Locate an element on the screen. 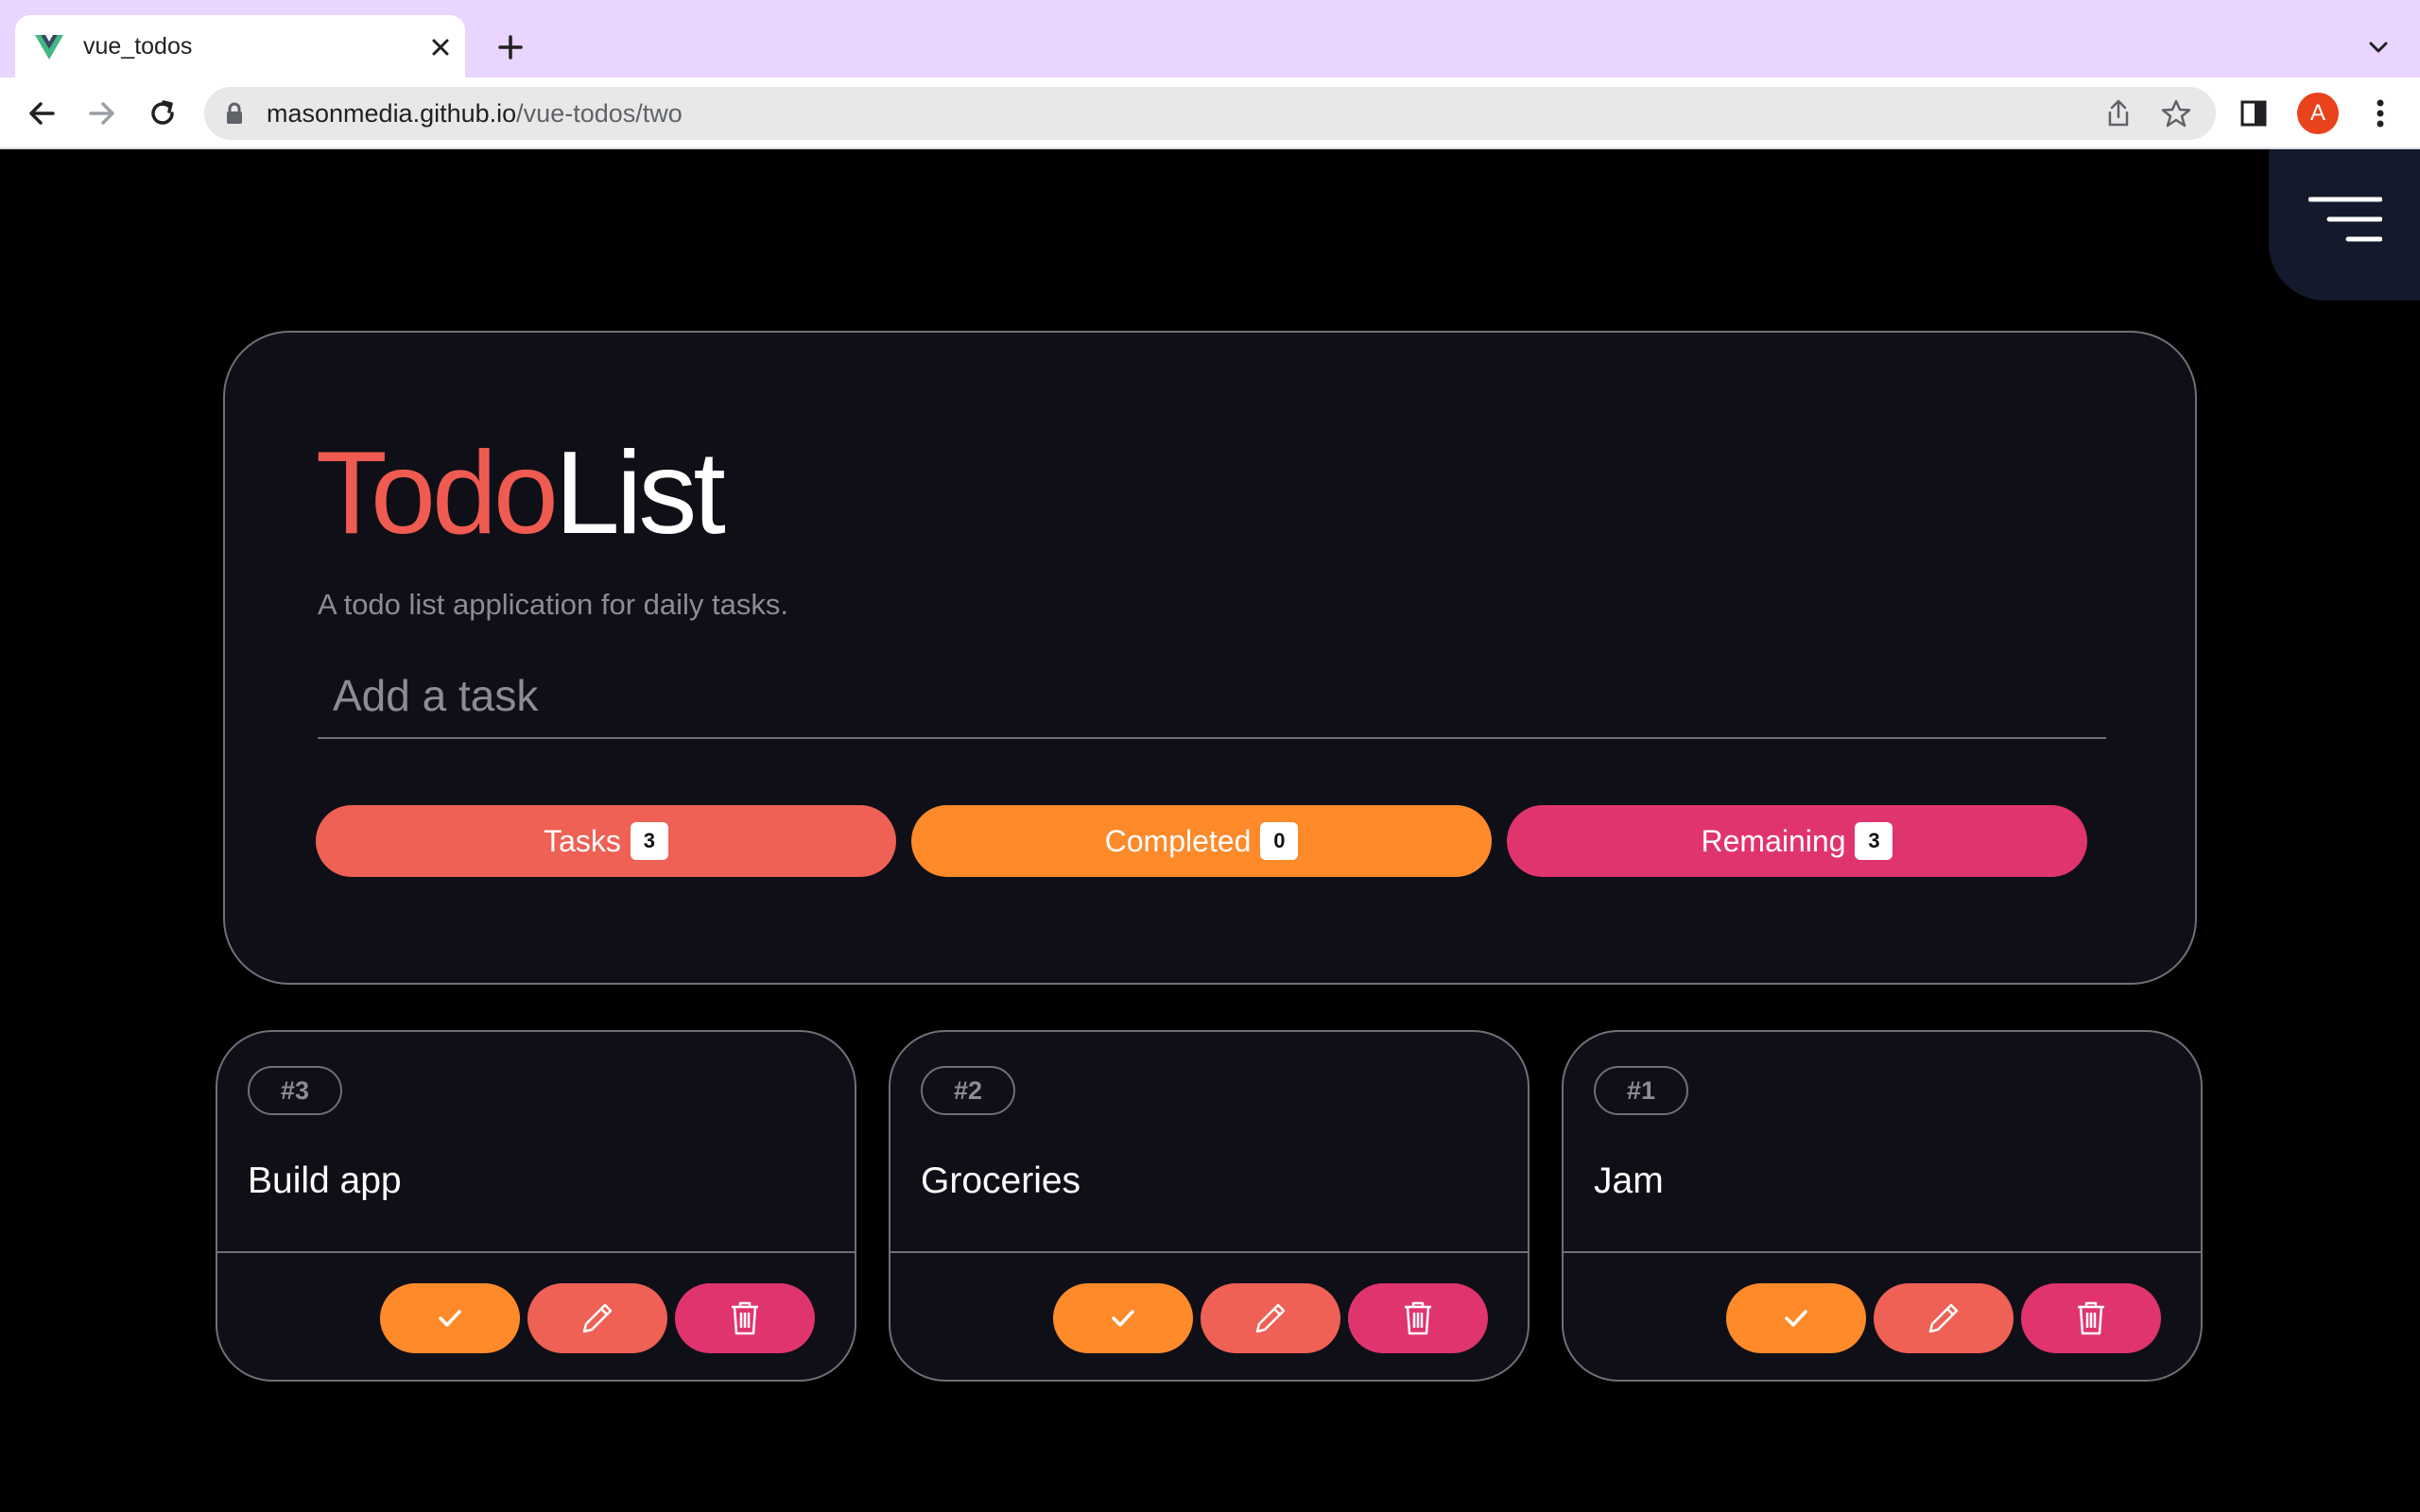 The height and width of the screenshot is (1512, 2420). page-title: TodoList is located at coordinates (521, 493).